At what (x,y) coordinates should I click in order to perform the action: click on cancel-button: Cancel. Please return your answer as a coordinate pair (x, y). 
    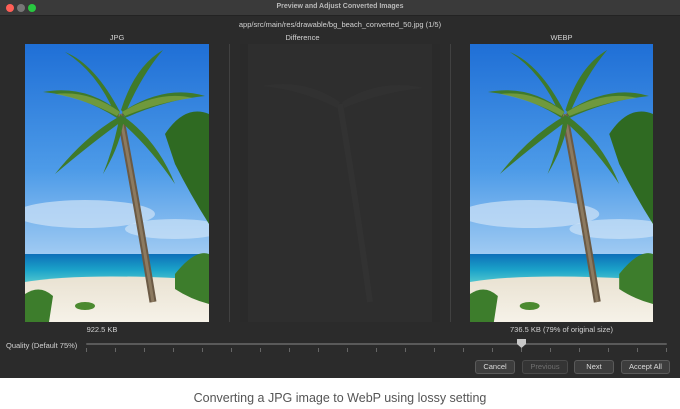
    Looking at the image, I should click on (495, 367).